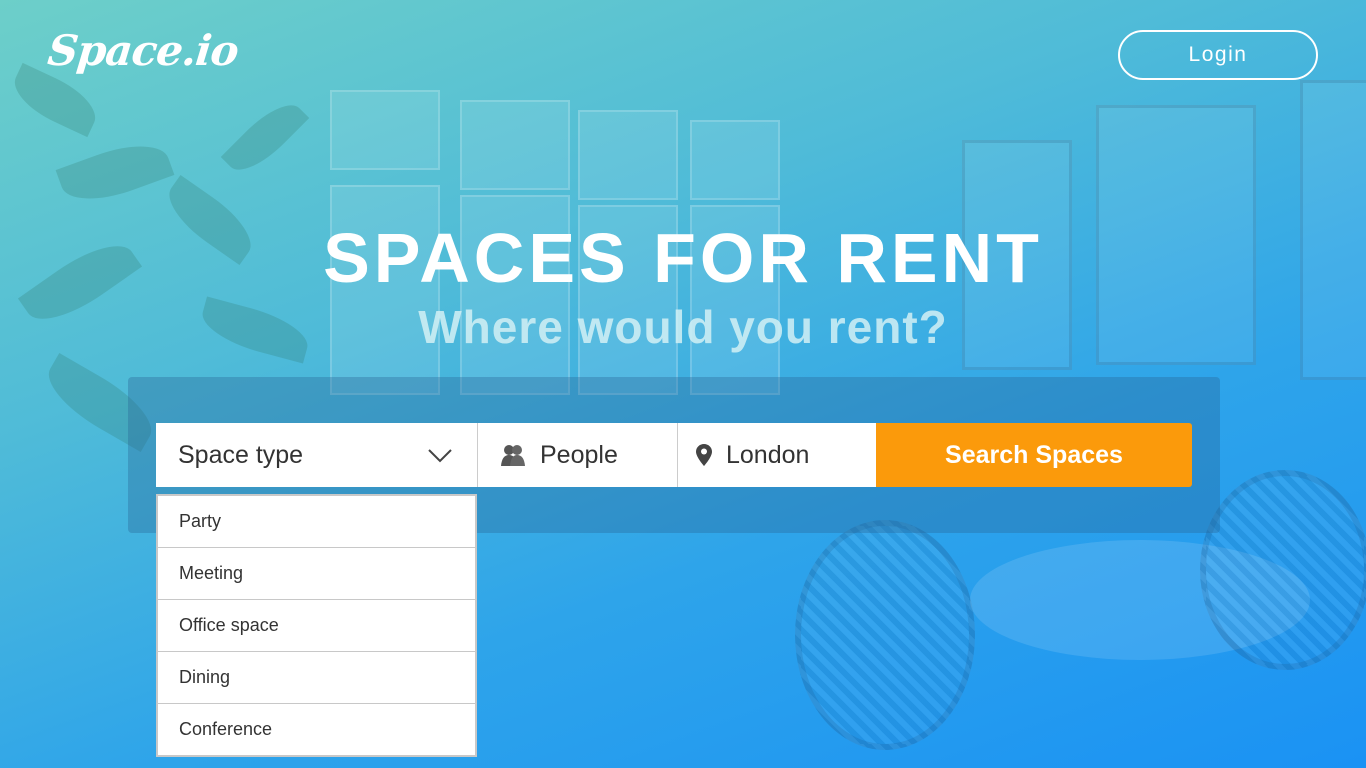 The image size is (1366, 768). Describe the element at coordinates (440, 458) in the screenshot. I see `chevron-down-icon` at that location.